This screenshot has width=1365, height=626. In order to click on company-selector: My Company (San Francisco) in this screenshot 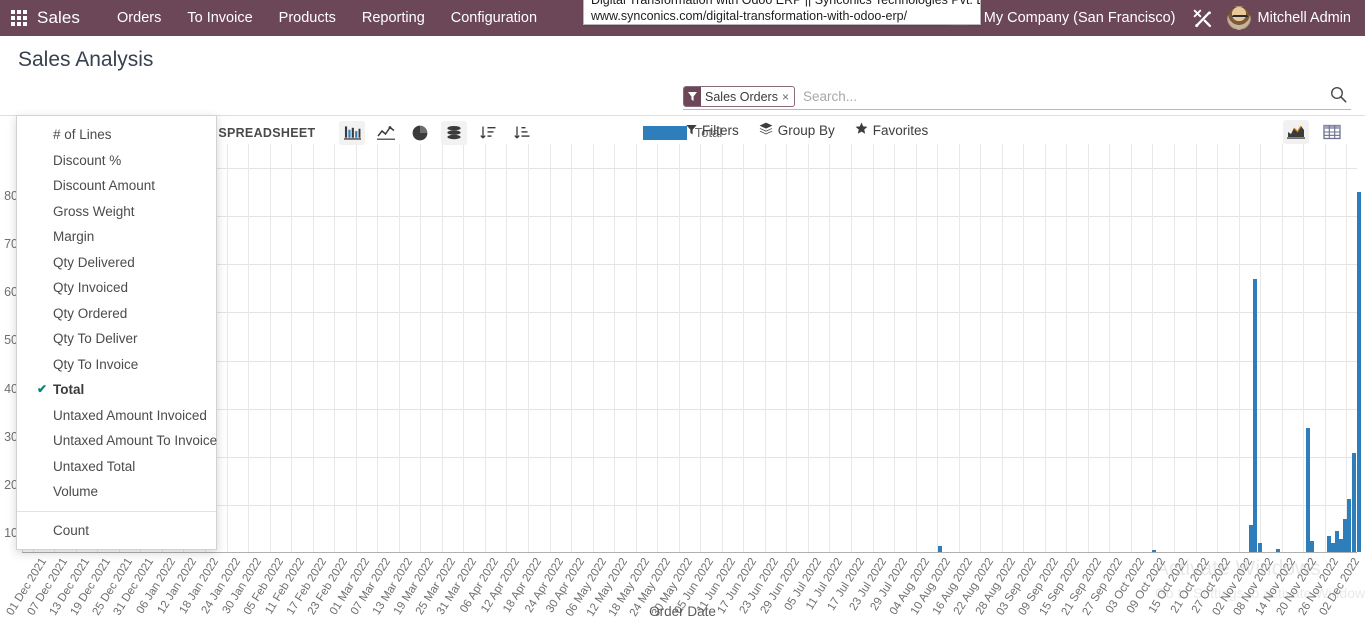, I will do `click(1080, 18)`.